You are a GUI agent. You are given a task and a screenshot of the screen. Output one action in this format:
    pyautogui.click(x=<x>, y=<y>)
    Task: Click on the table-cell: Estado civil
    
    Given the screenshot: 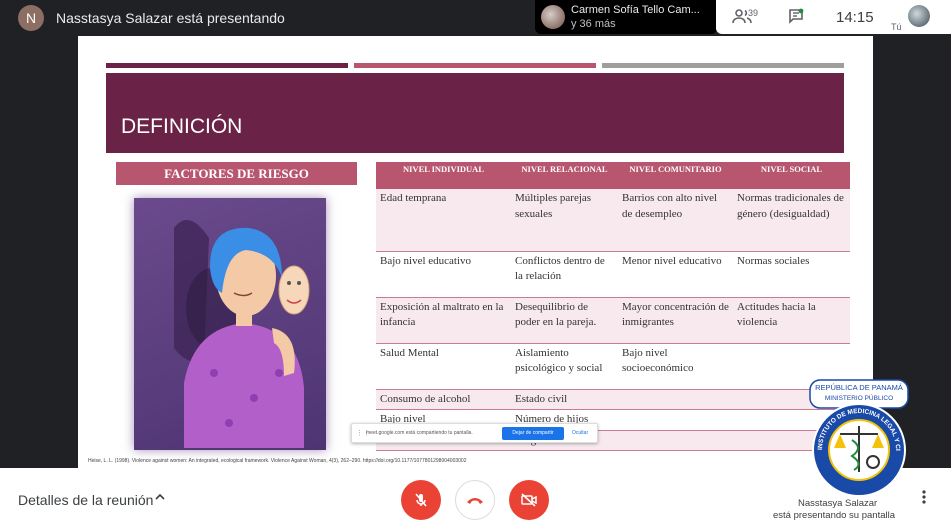 What is the action you would take?
    pyautogui.click(x=564, y=399)
    